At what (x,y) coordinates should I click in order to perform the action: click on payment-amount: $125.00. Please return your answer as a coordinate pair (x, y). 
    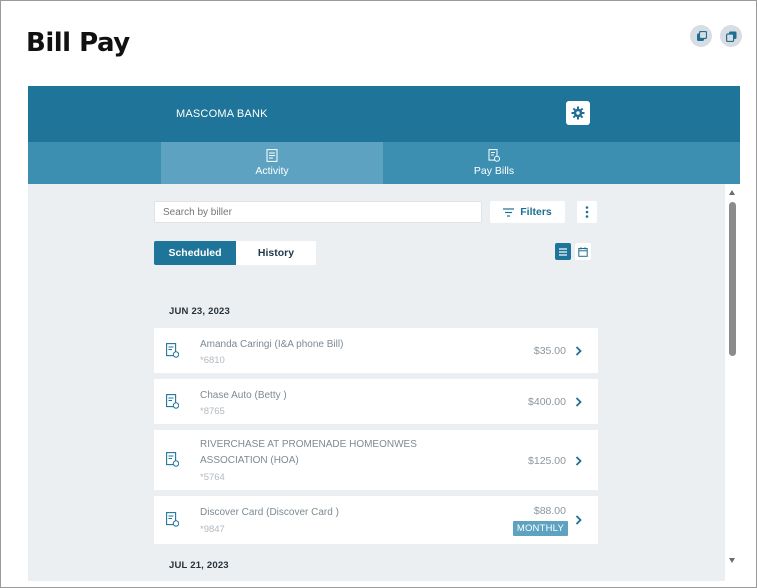
    Looking at the image, I should click on (547, 461).